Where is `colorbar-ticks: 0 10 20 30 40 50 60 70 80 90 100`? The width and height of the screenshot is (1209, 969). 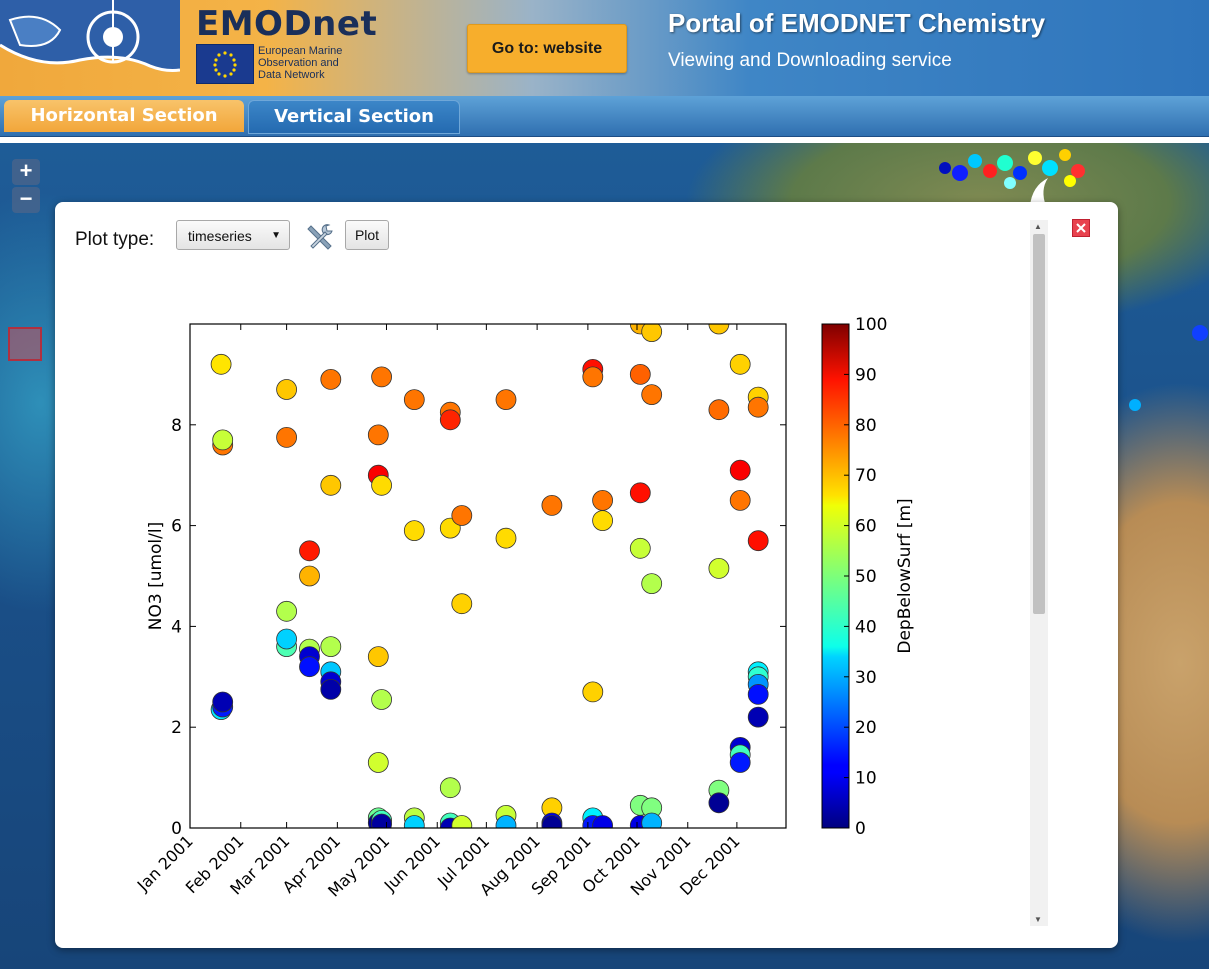 colorbar-ticks: 0 10 20 30 40 50 60 70 80 90 100 is located at coordinates (865, 577).